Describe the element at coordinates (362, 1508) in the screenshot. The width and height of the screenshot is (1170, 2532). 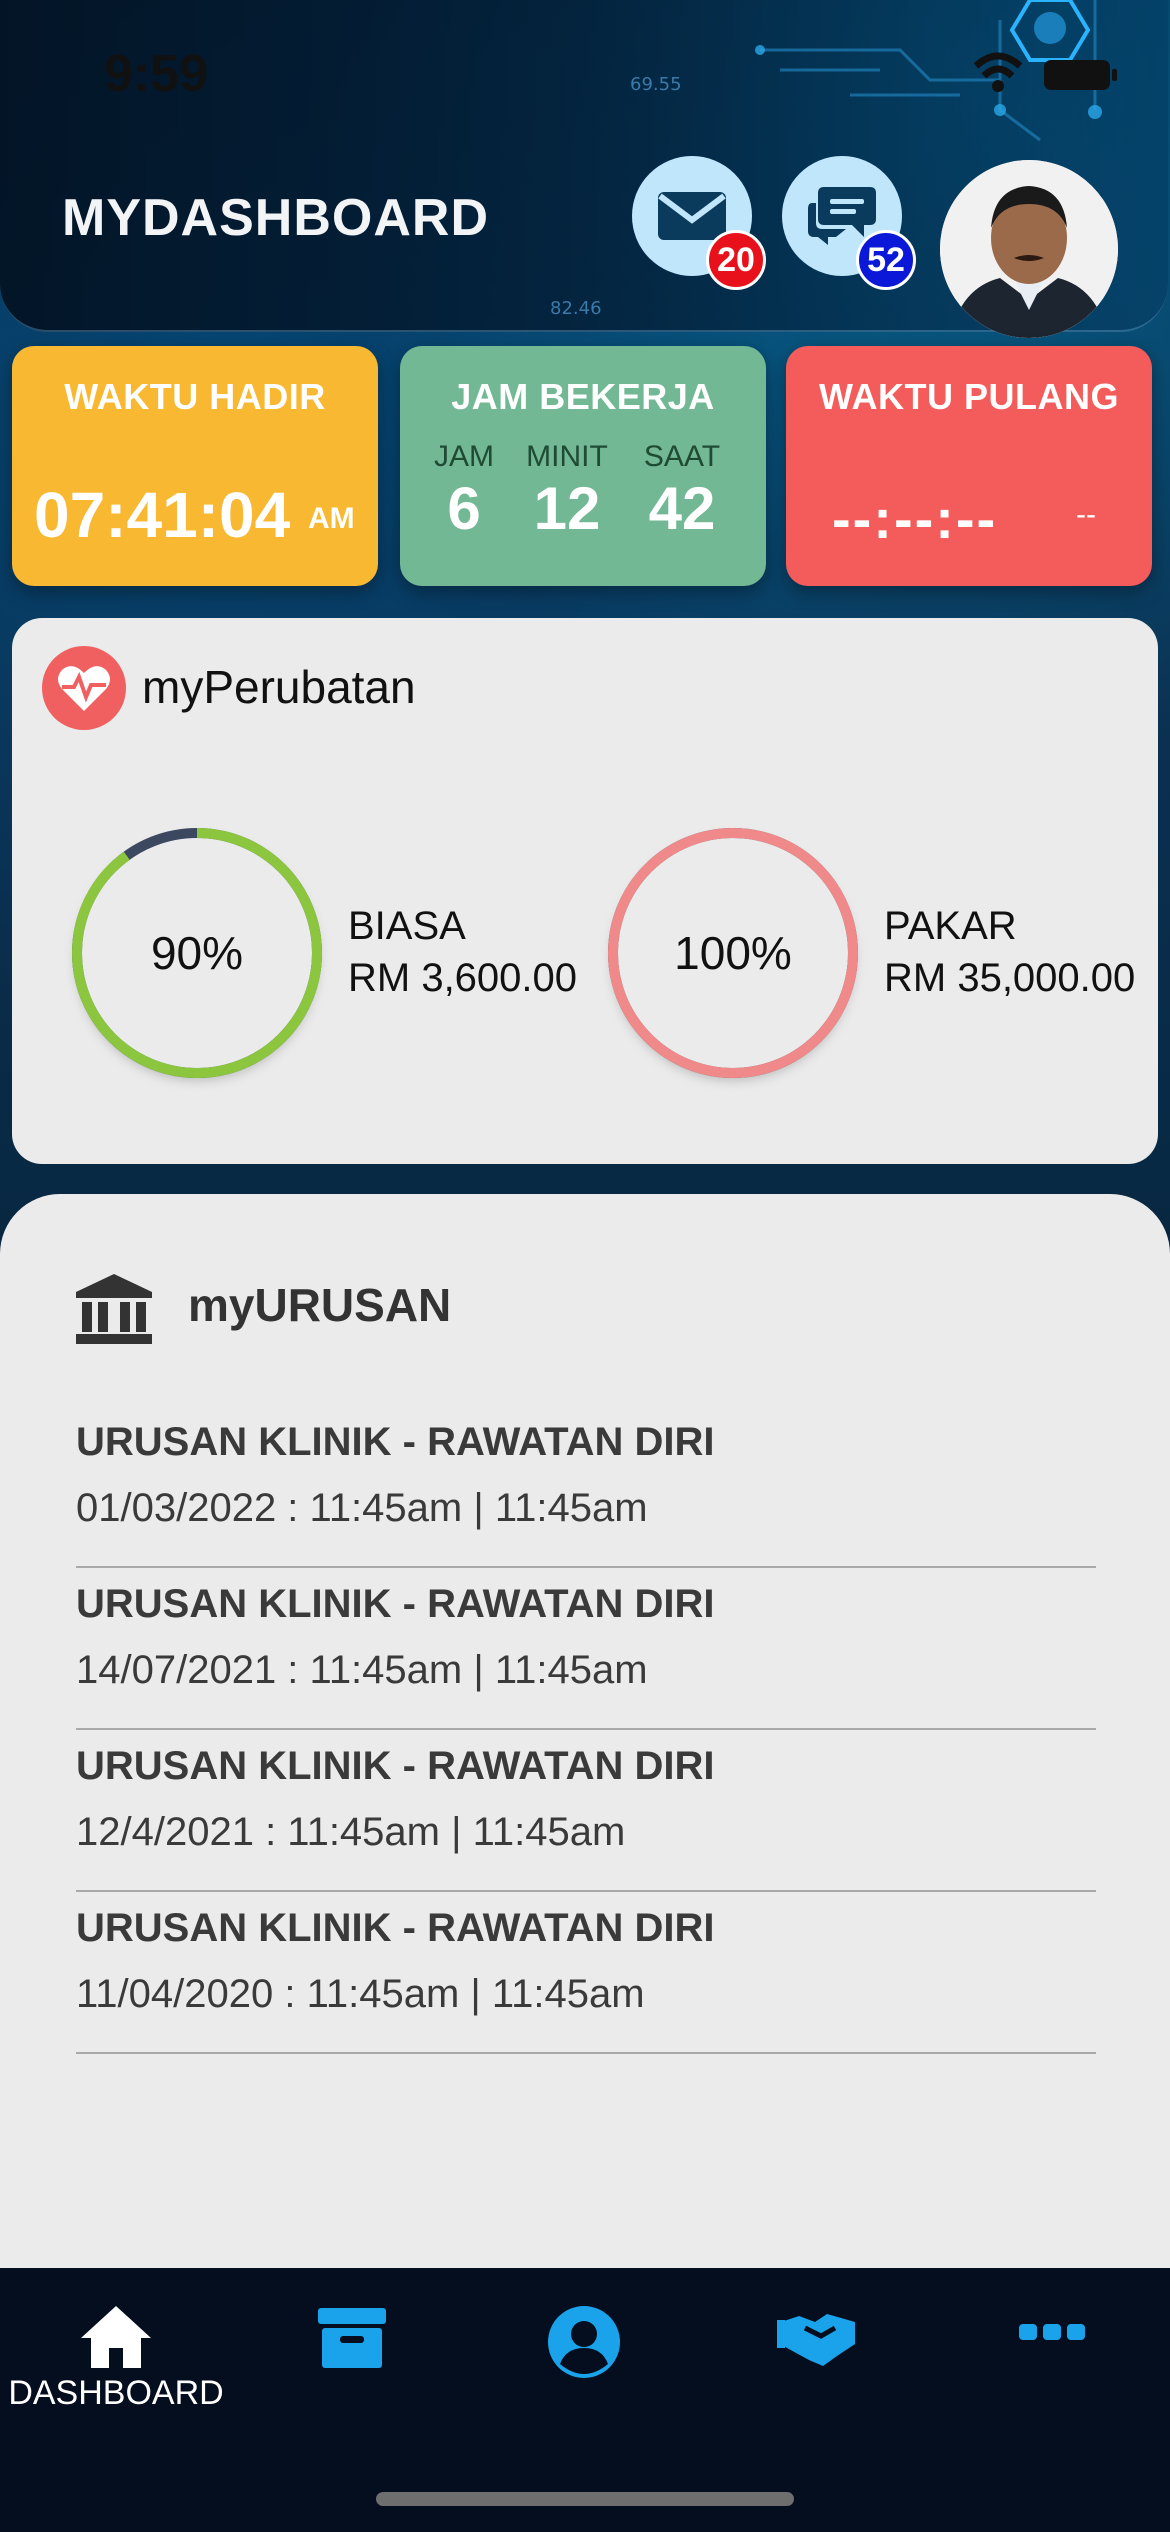
I see `urusan-item-detail: 01/03/2022 : 11:45am | 11:45am` at that location.